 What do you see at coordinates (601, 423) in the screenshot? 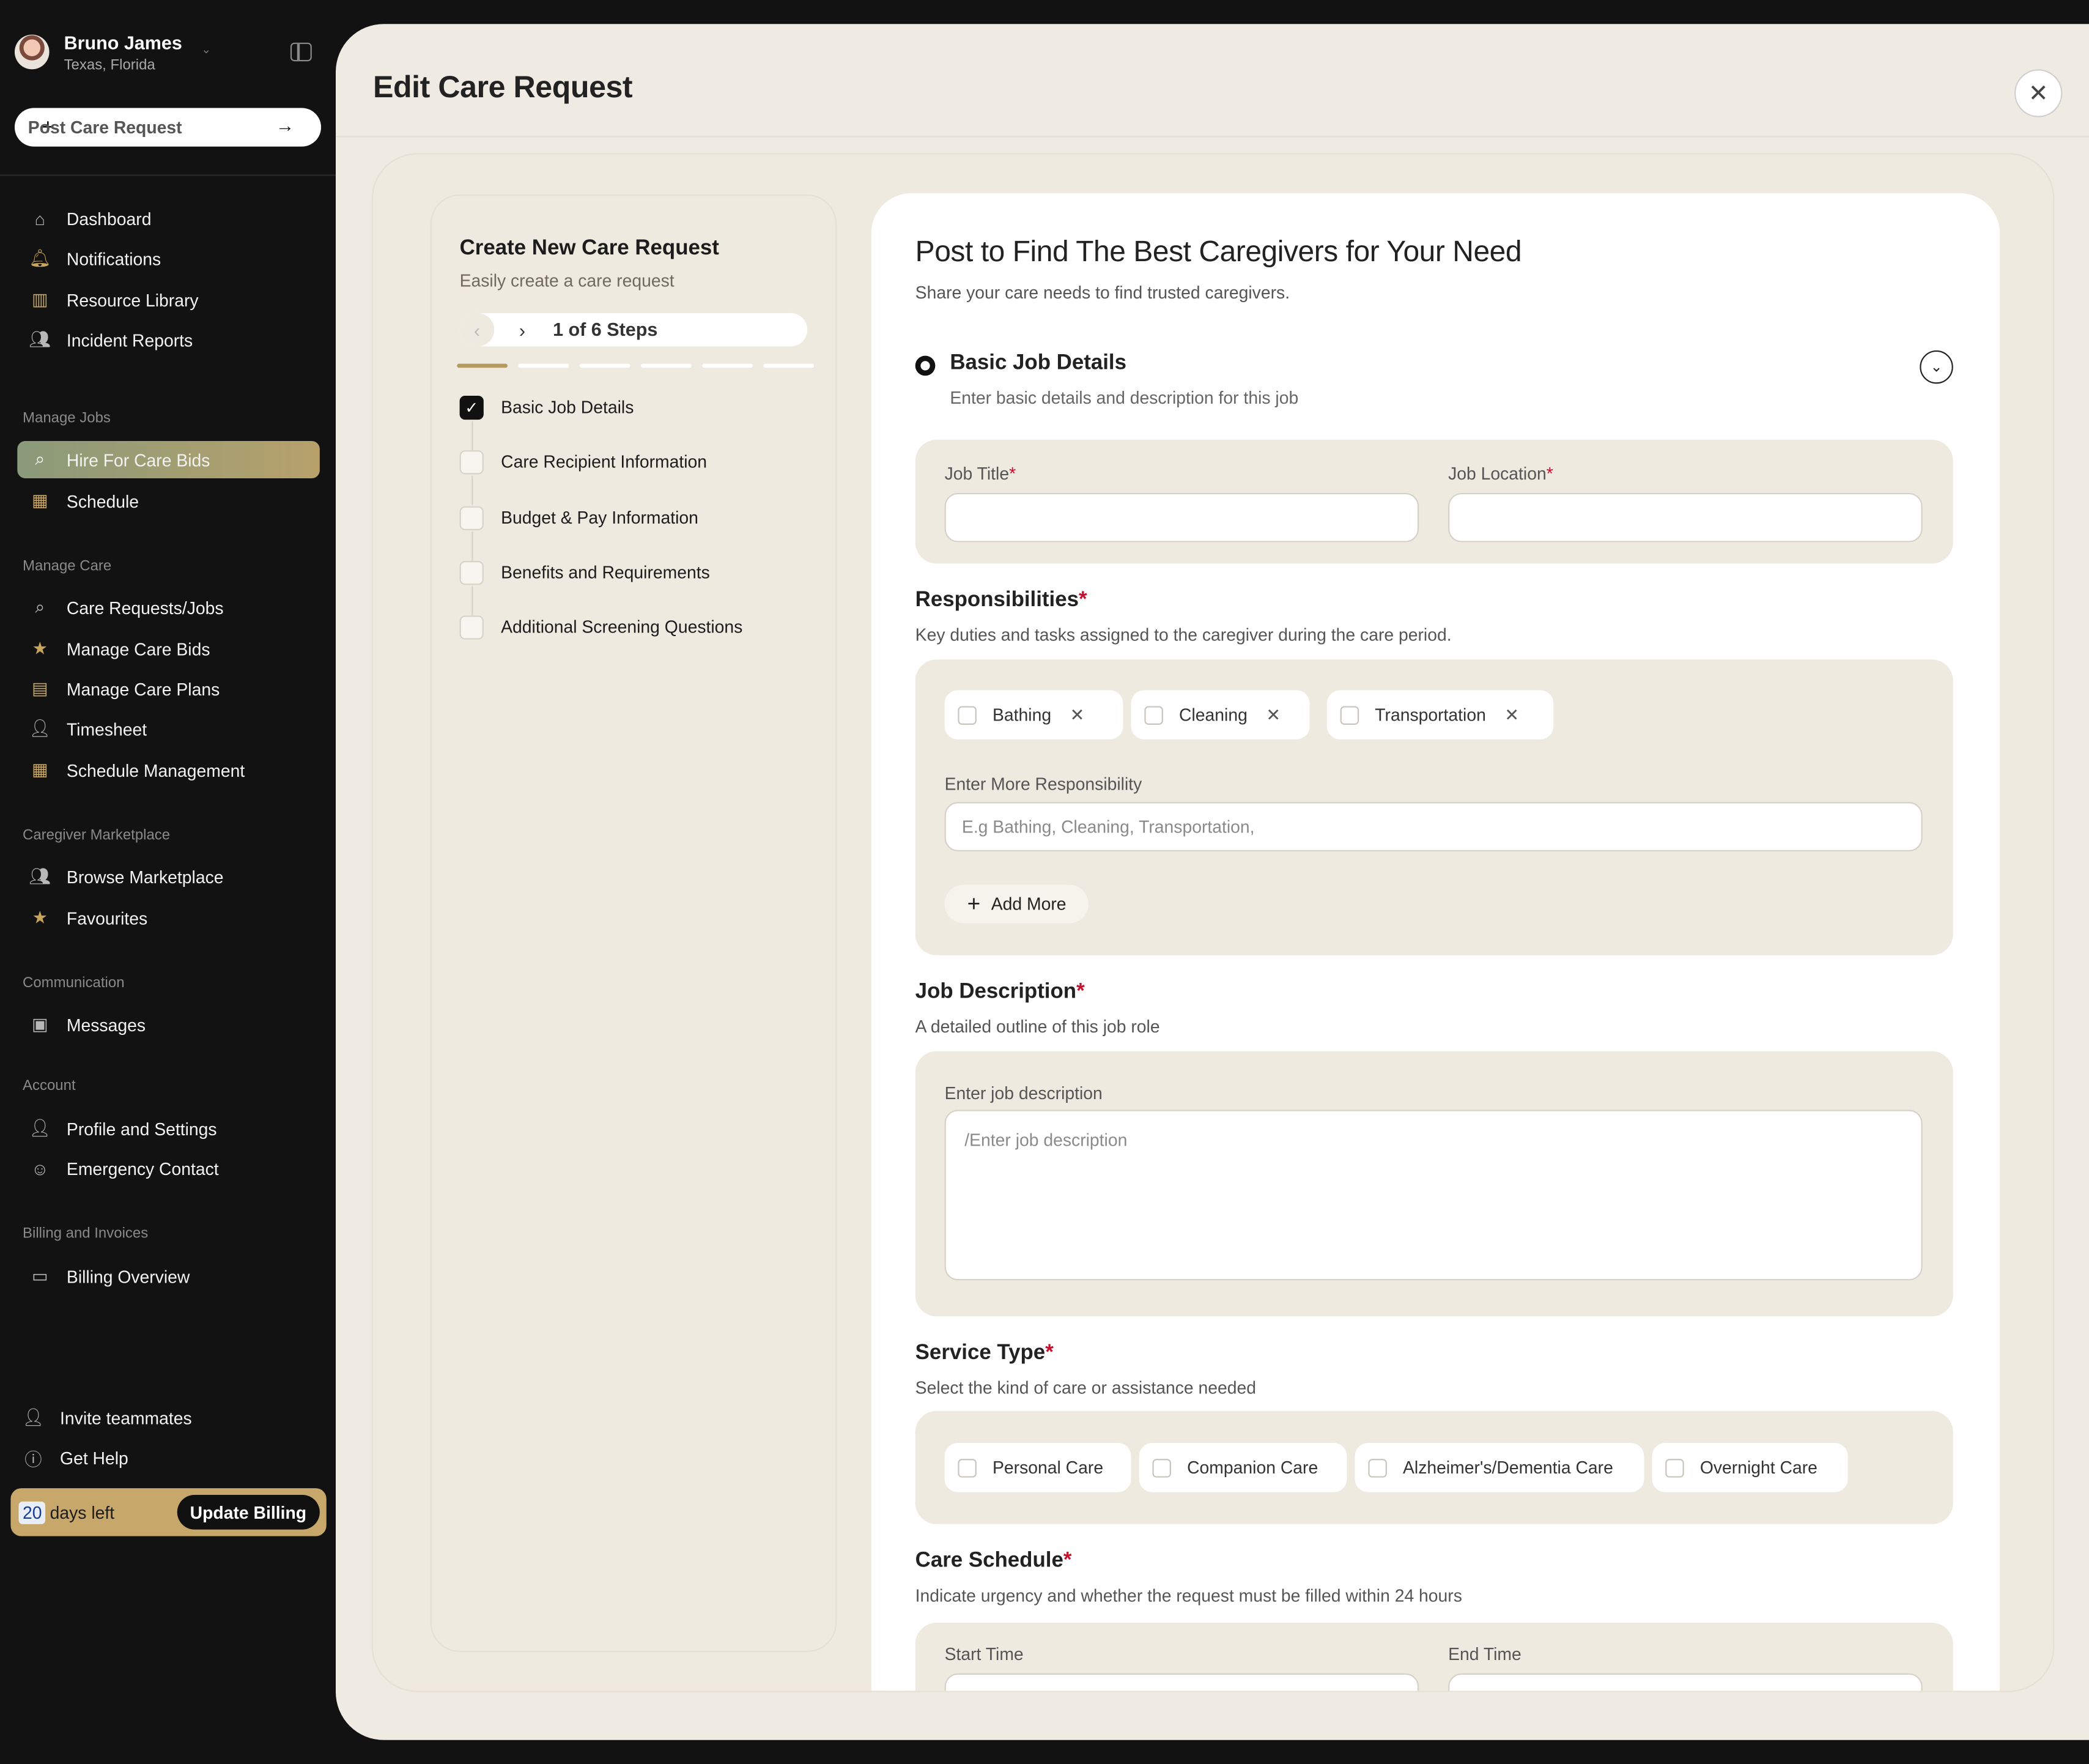
I see `step-item: ✓ Basic Job Details` at bounding box center [601, 423].